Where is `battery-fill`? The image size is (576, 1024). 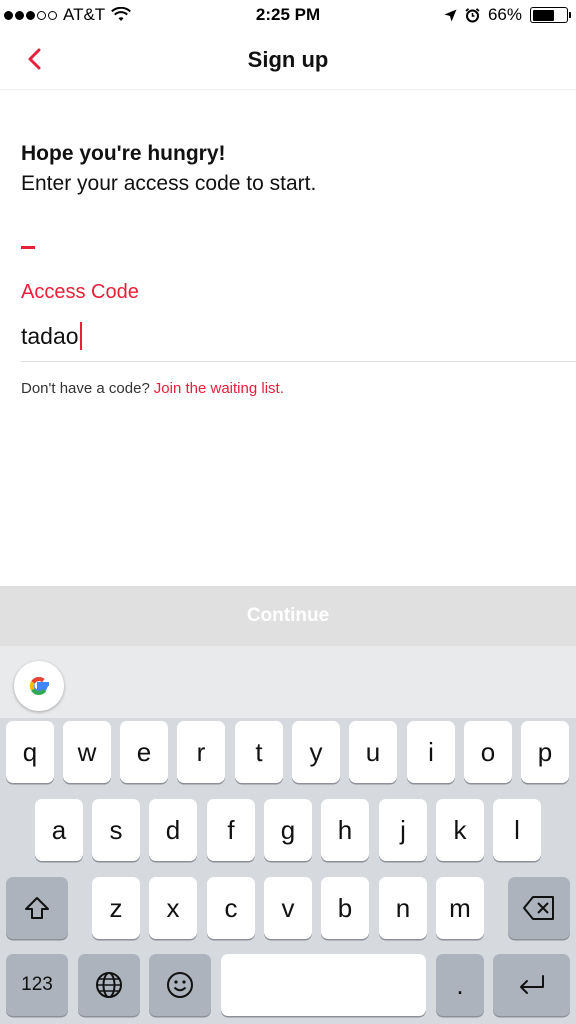
battery-fill is located at coordinates (543, 15).